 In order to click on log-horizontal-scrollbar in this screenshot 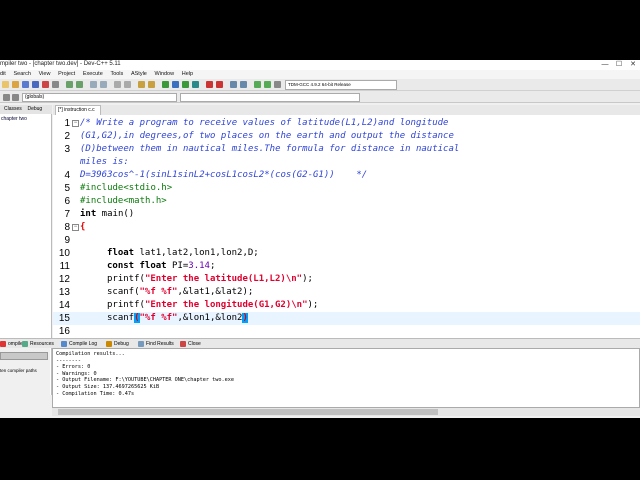, I will do `click(346, 412)`.